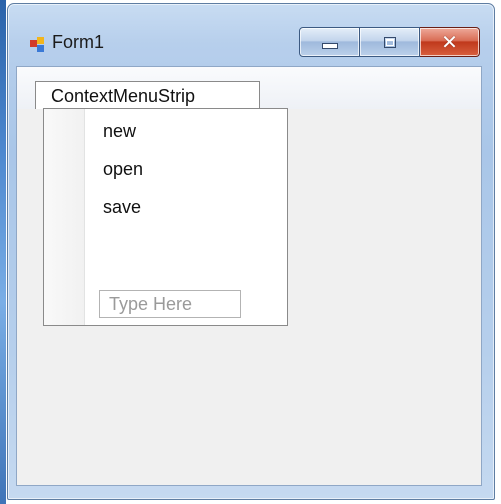  What do you see at coordinates (64, 217) in the screenshot?
I see `image-margin-gutter` at bounding box center [64, 217].